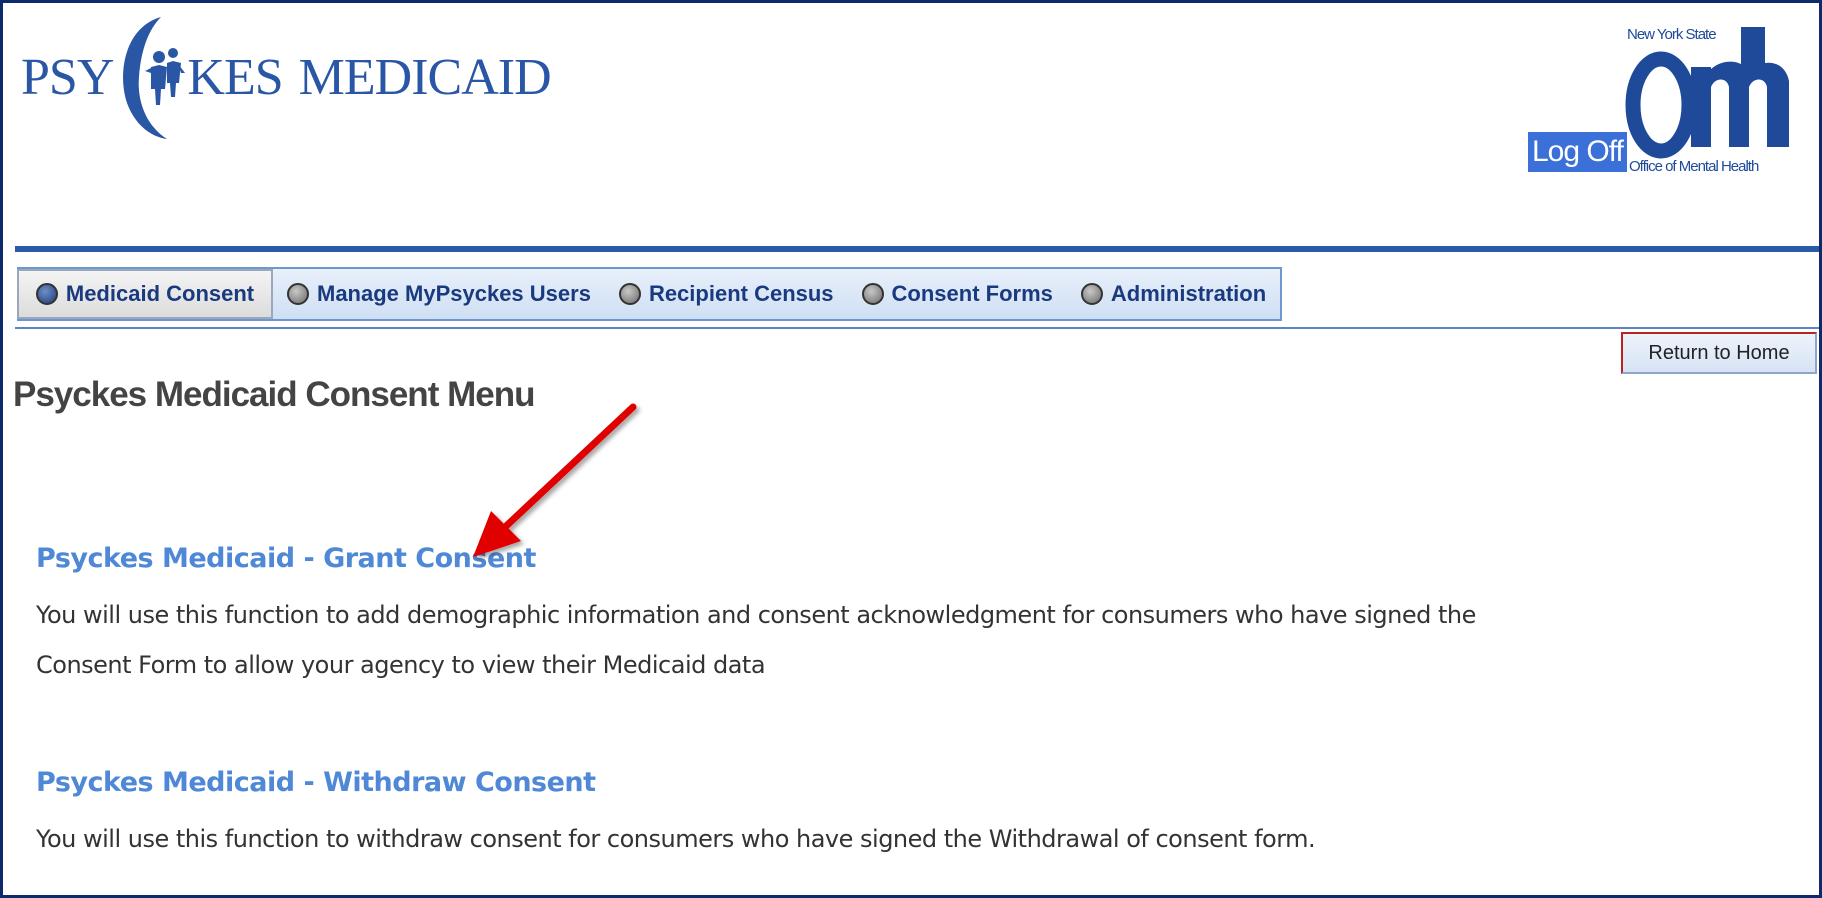 The width and height of the screenshot is (1822, 898). I want to click on omh-m-letter, so click(1740, 104).